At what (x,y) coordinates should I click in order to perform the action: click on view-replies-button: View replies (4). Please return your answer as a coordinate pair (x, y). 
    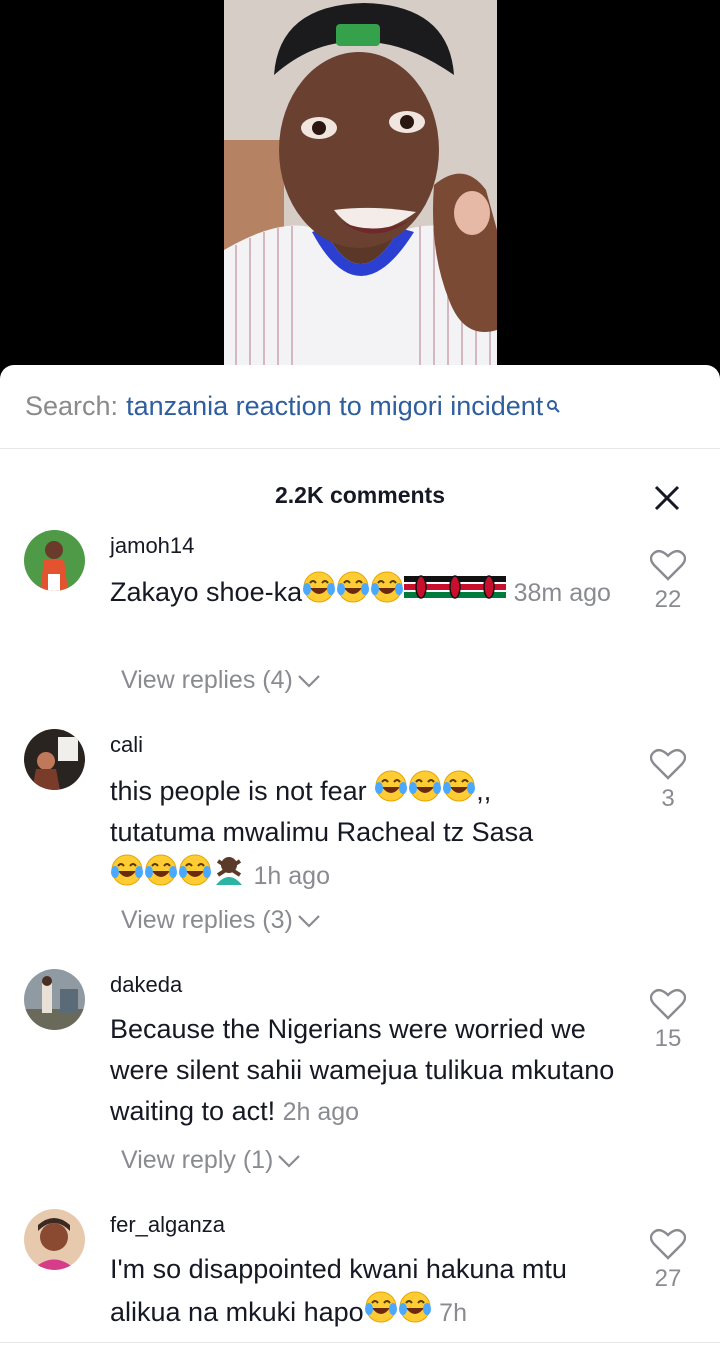
    Looking at the image, I should click on (221, 680).